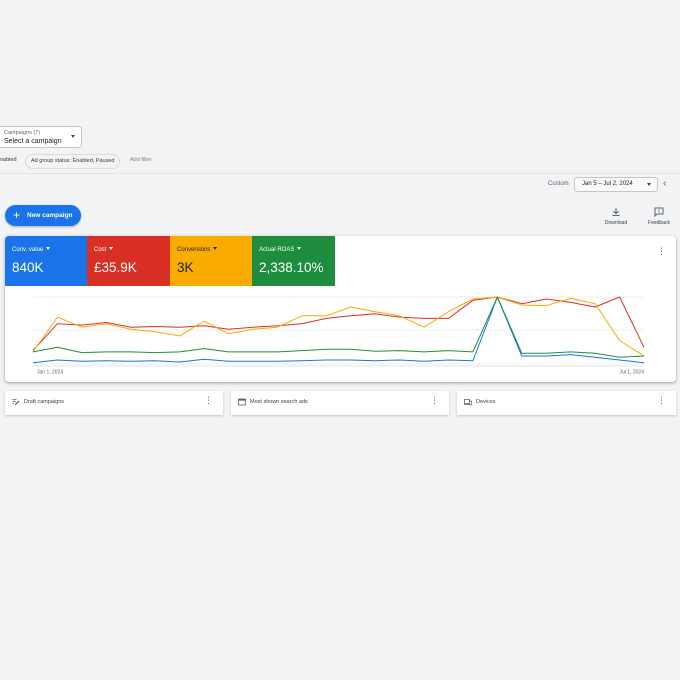 The height and width of the screenshot is (680, 680). What do you see at coordinates (73, 161) in the screenshot?
I see `filter-chip-ad-group-status: Ad group status: Enabled, Paused` at bounding box center [73, 161].